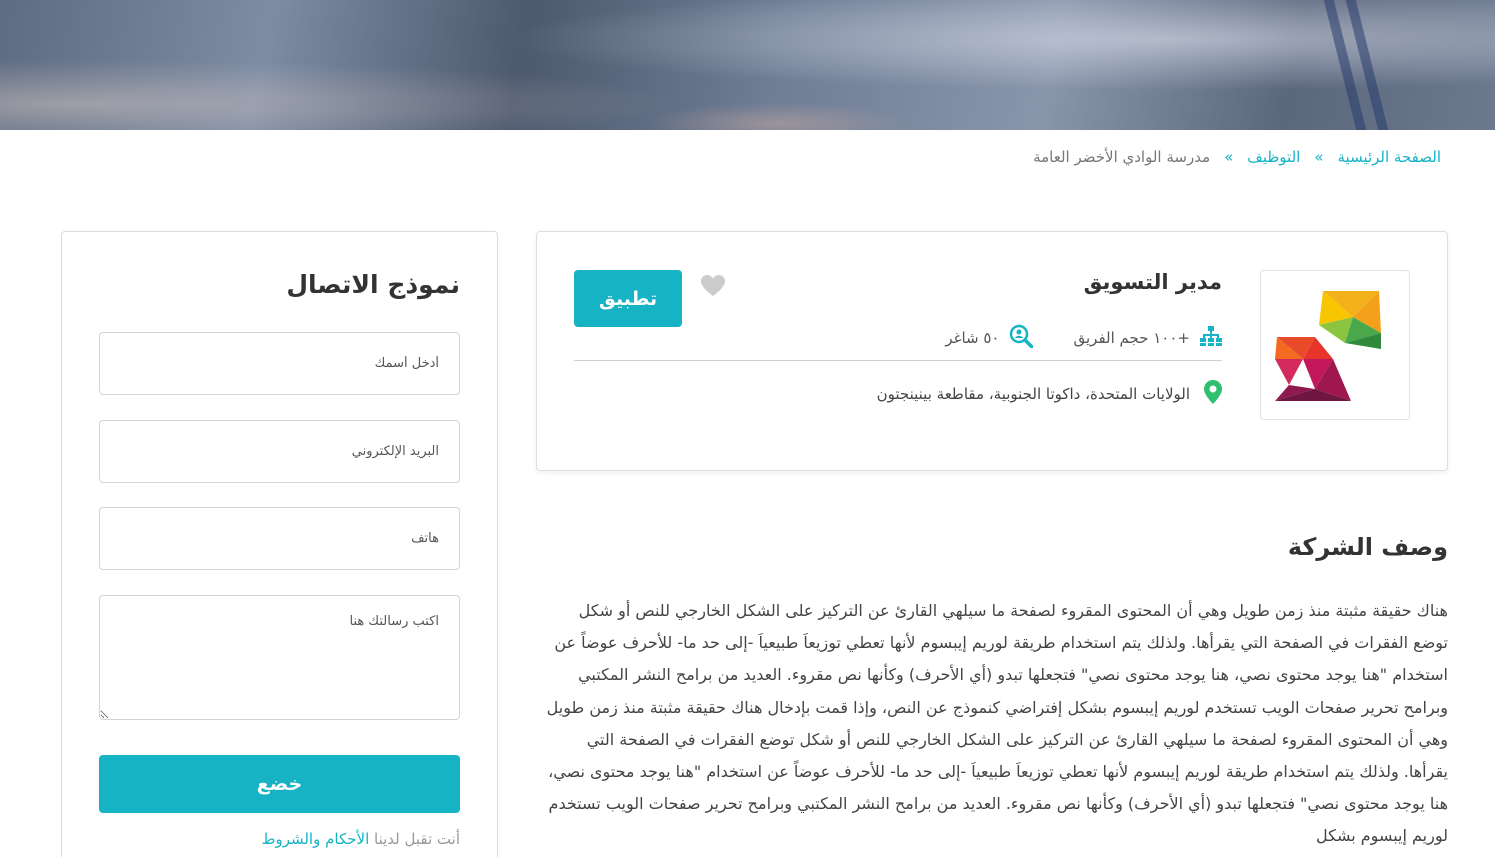 This screenshot has width=1495, height=857. What do you see at coordinates (414, 839) in the screenshot?
I see `terms-prefix: أنت تقبل لدينا` at bounding box center [414, 839].